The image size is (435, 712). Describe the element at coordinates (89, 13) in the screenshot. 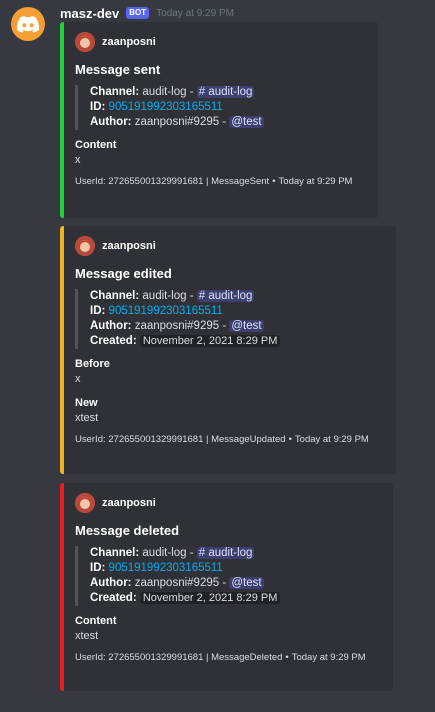

I see `bot-username: masz-dev` at that location.